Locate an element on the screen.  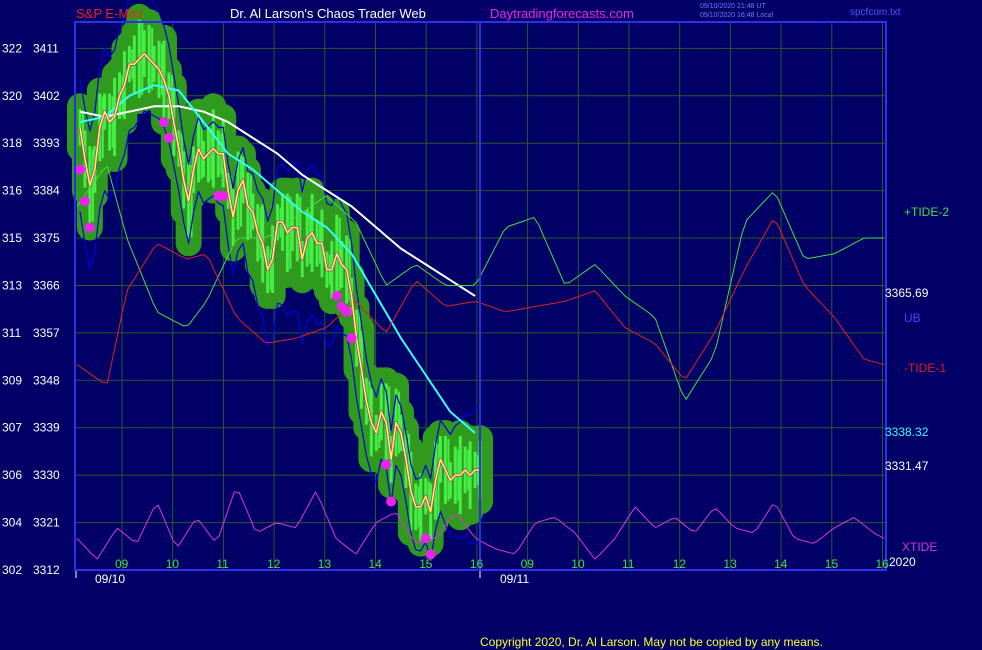
x-tick-7: 16 is located at coordinates (477, 564).